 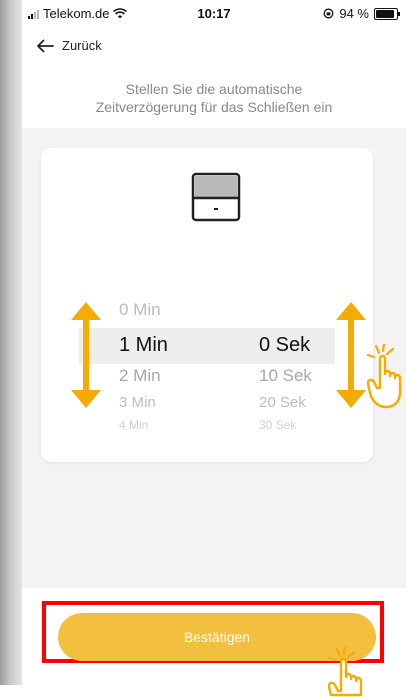 I want to click on picker-minutes-value: 4 Min, so click(x=134, y=425).